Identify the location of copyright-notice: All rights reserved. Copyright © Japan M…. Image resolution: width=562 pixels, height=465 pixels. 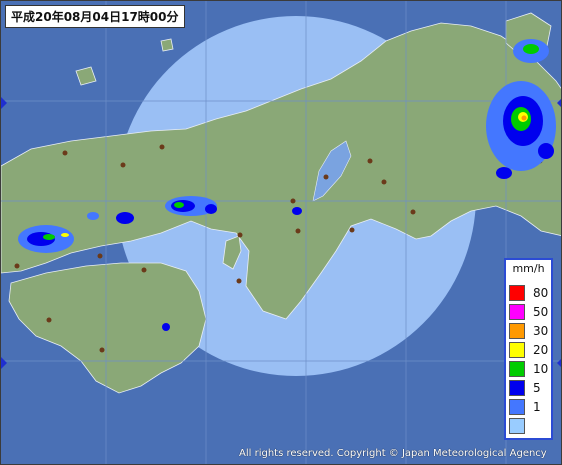
(393, 453).